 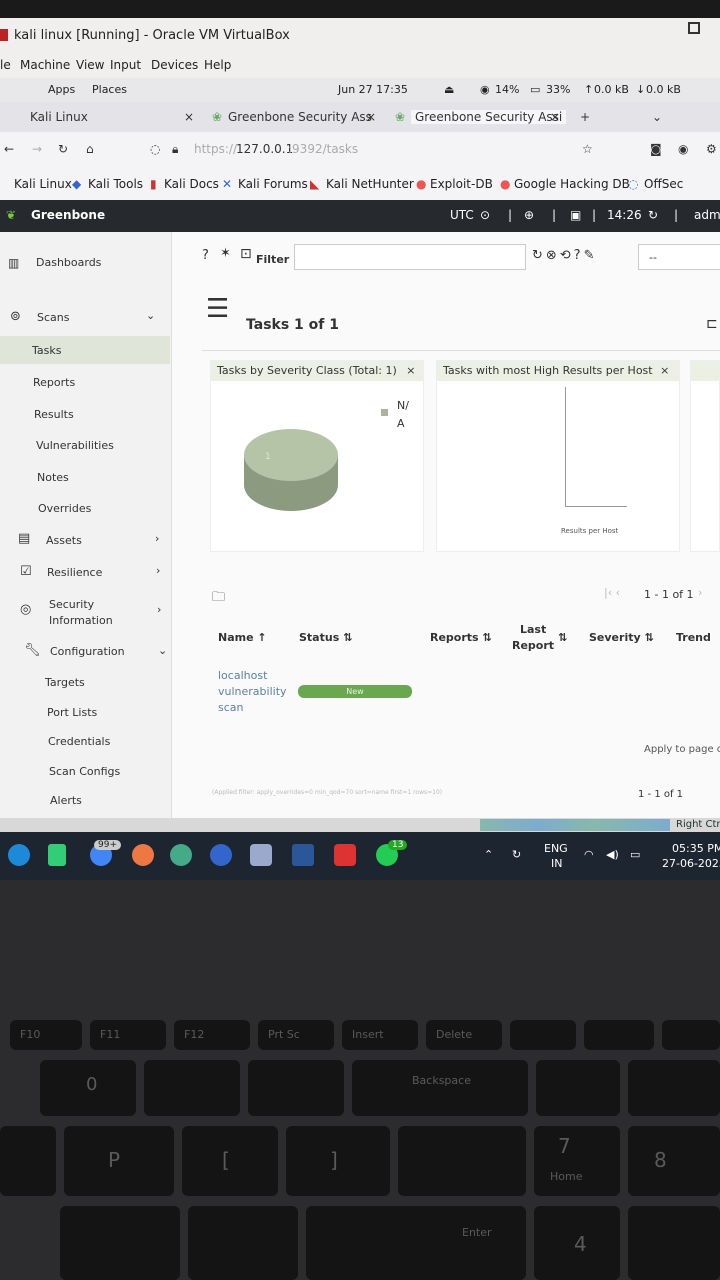 What do you see at coordinates (90, 65) in the screenshot?
I see `menu-view: View` at bounding box center [90, 65].